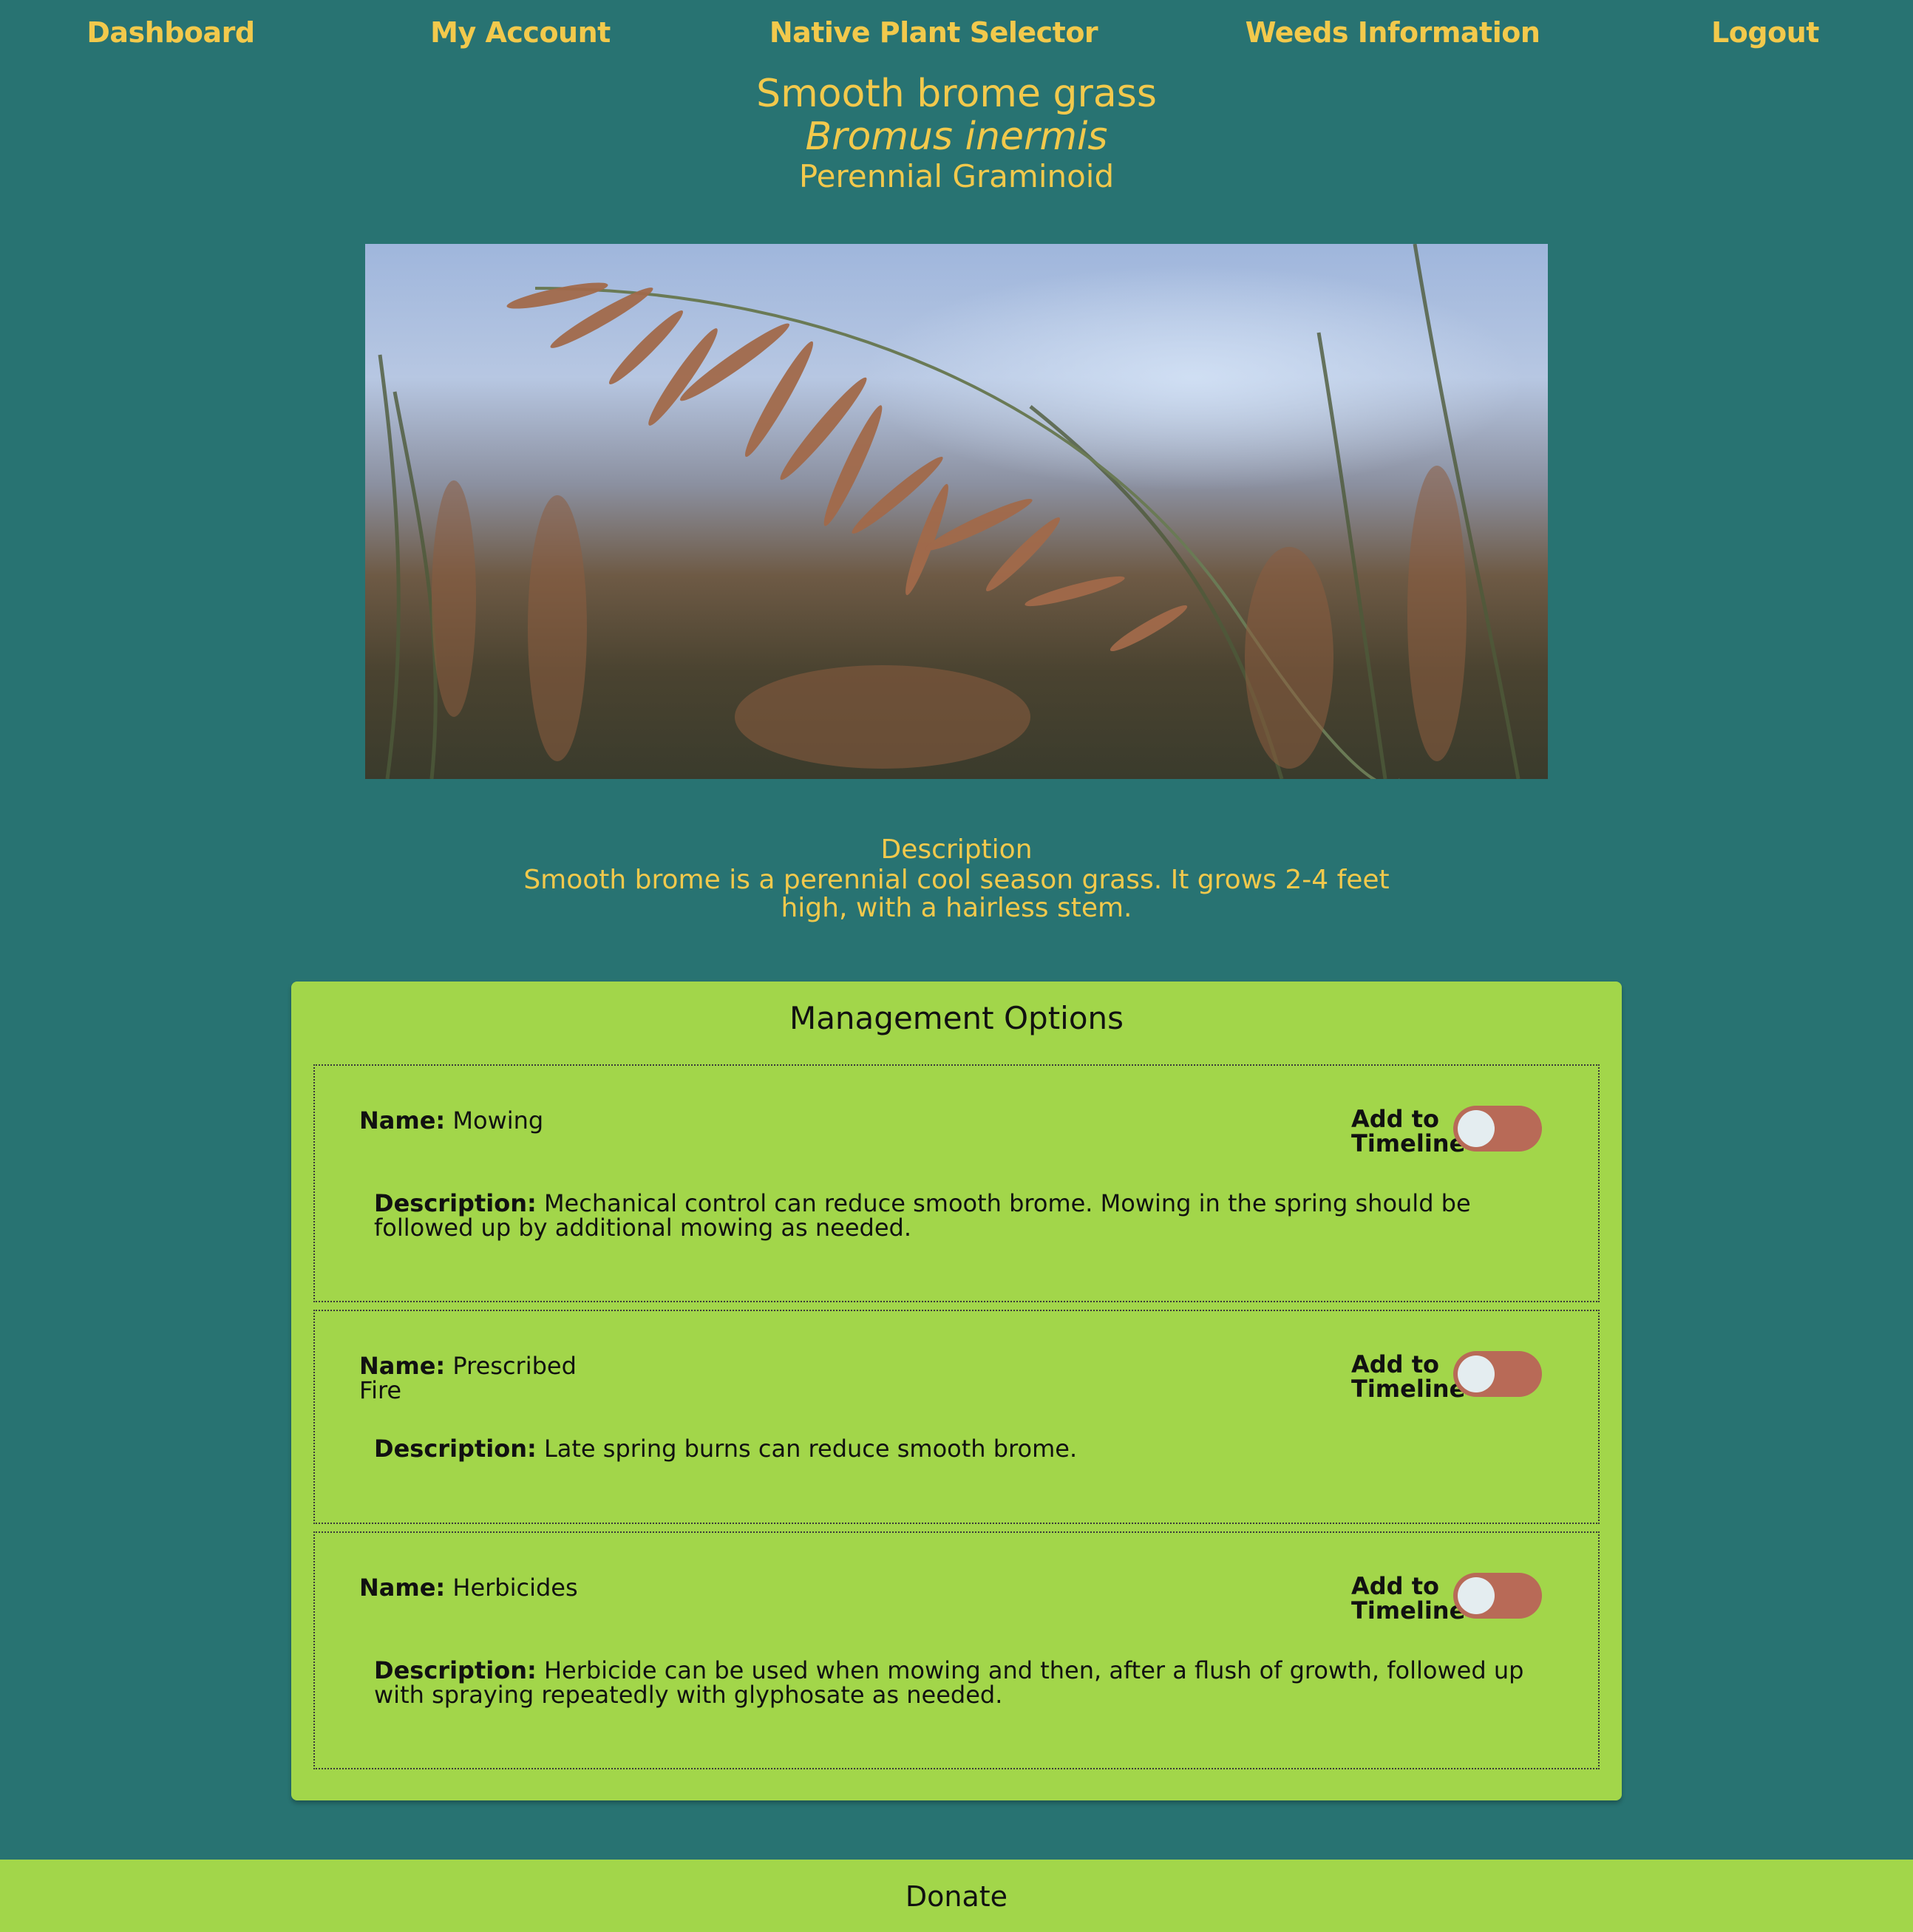  I want to click on nav-my-account-link: My Account, so click(520, 32).